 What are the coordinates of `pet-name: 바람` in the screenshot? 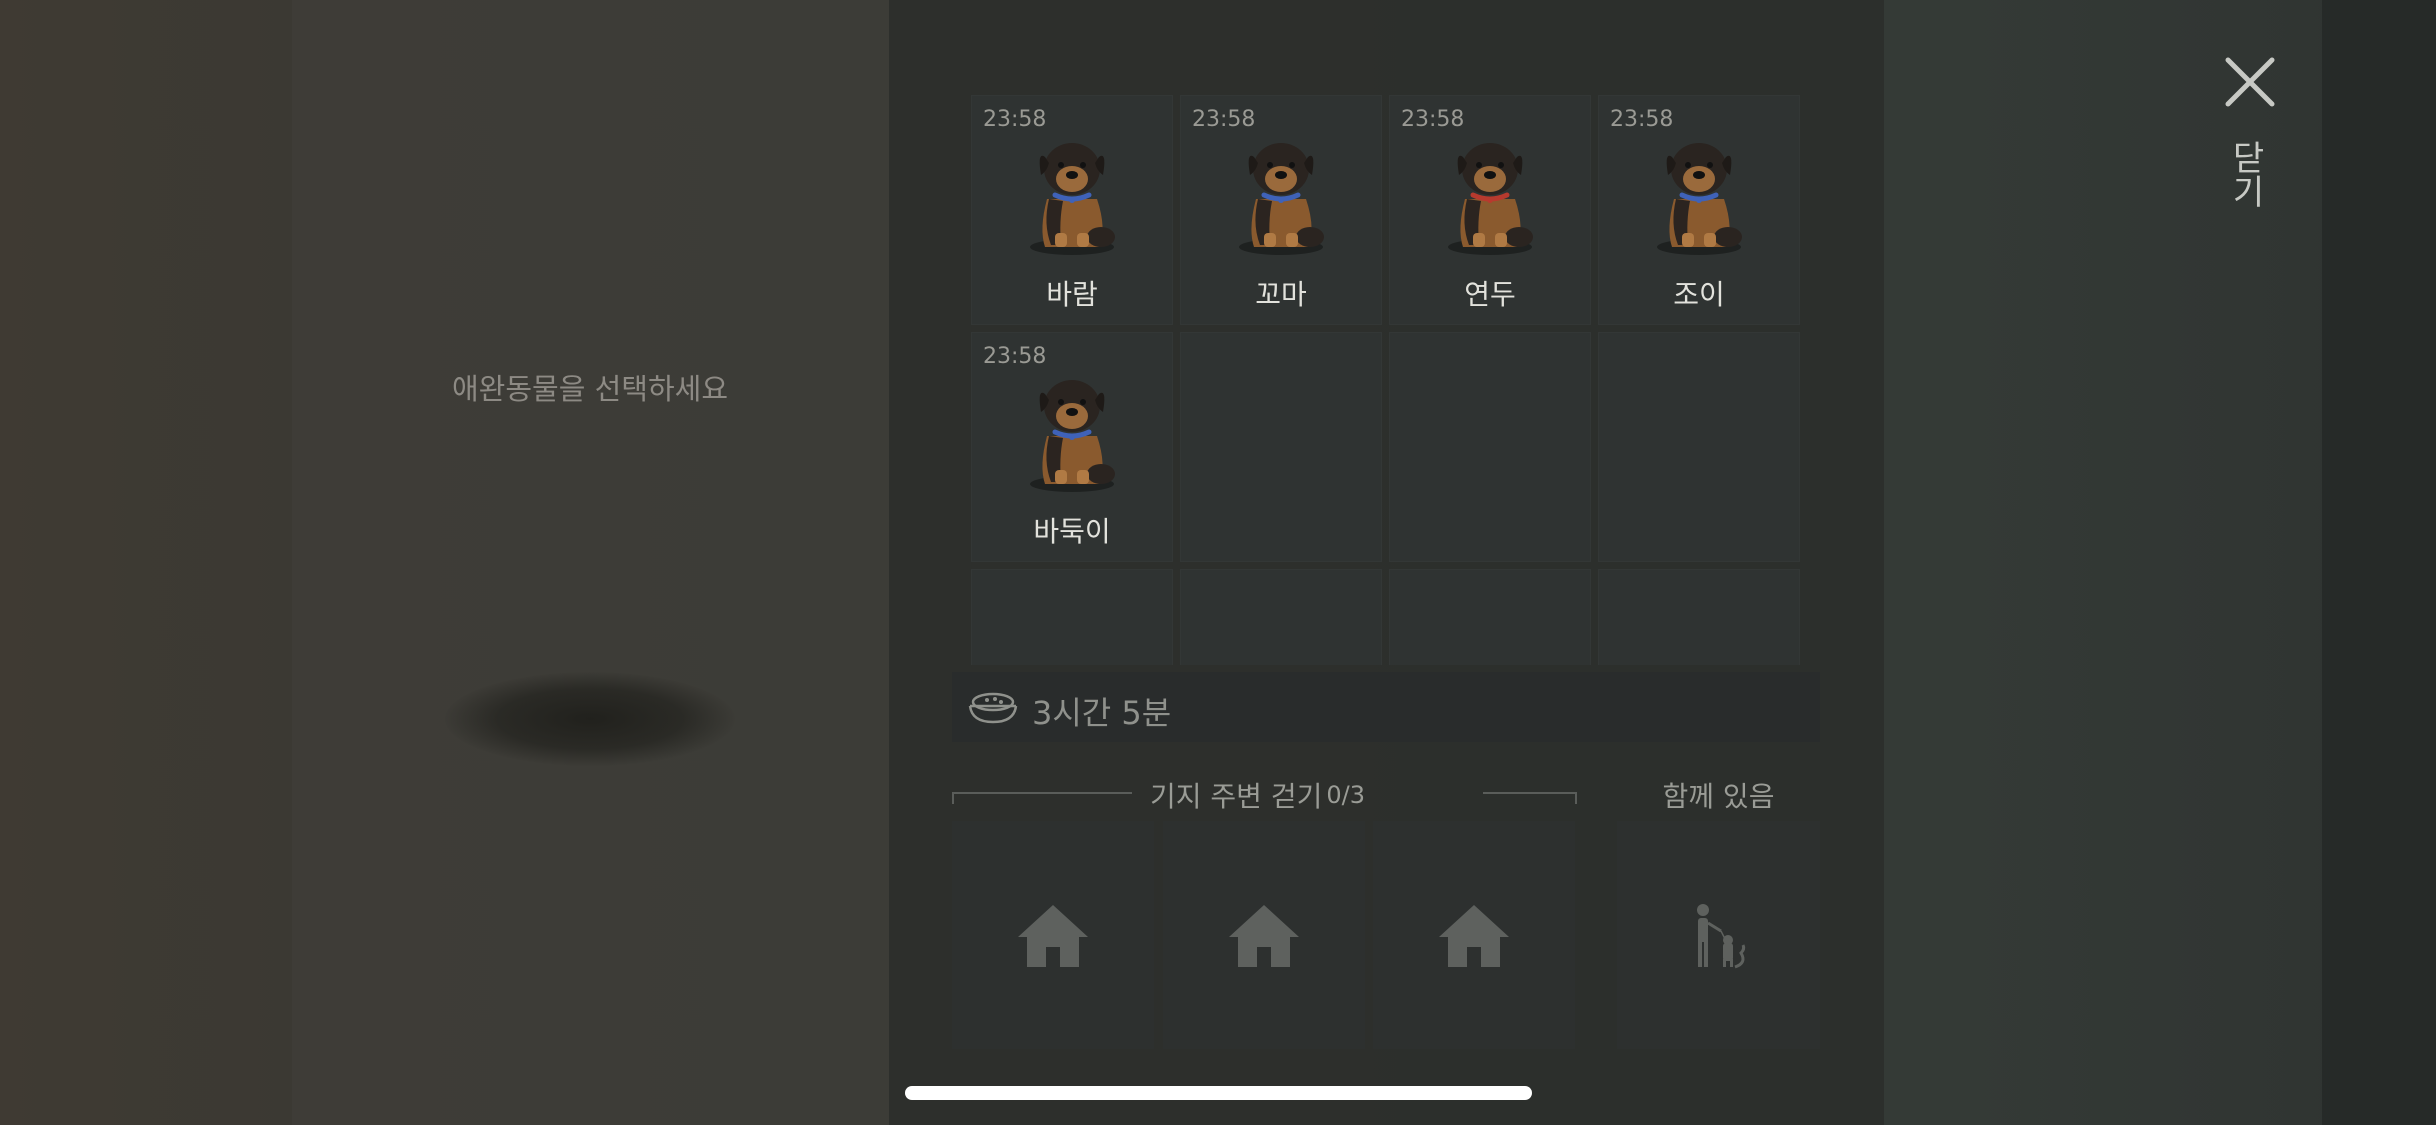 It's located at (1072, 294).